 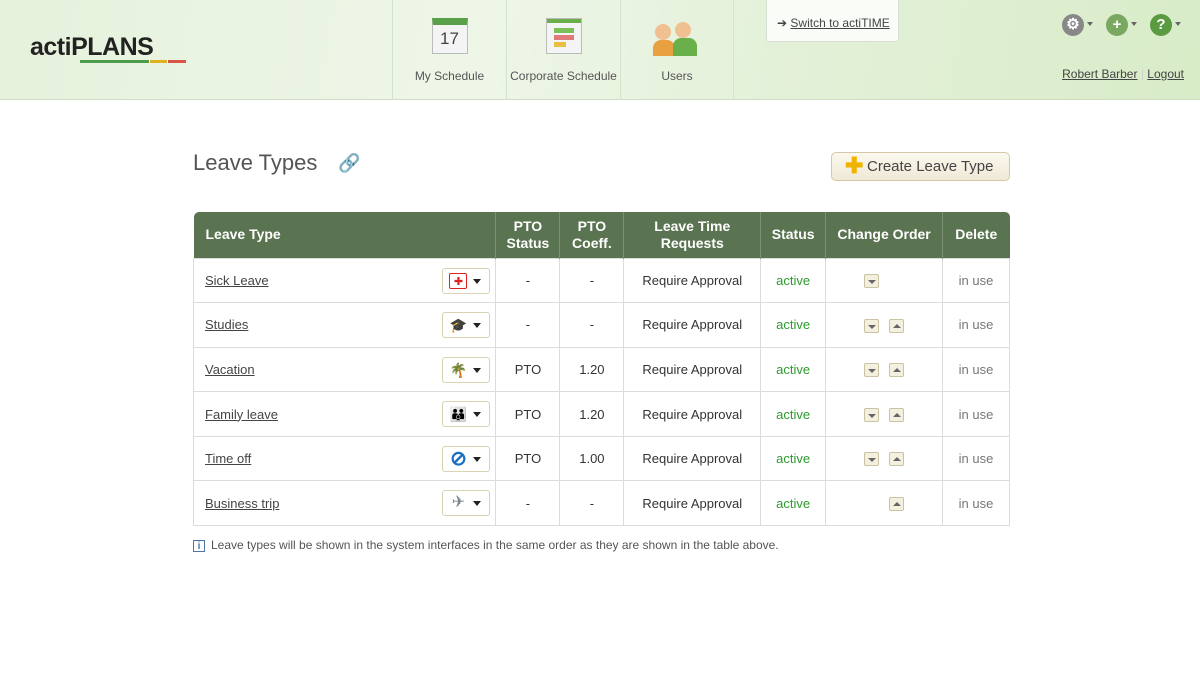 I want to click on leave-type-link: Studies, so click(x=226, y=324).